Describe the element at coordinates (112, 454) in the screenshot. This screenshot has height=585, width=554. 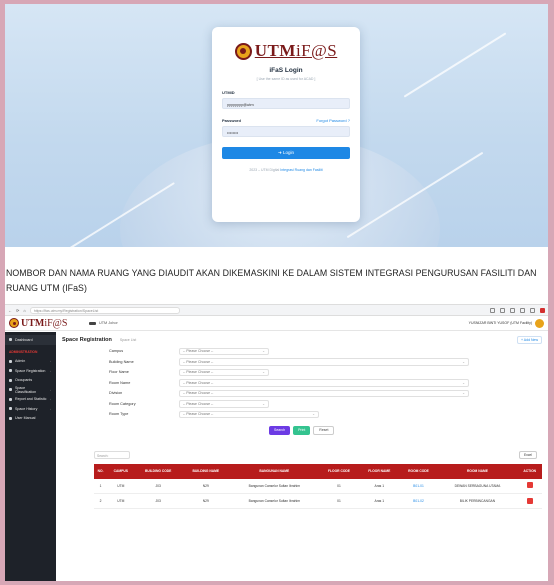
I see `table-search-input: Search:` at that location.